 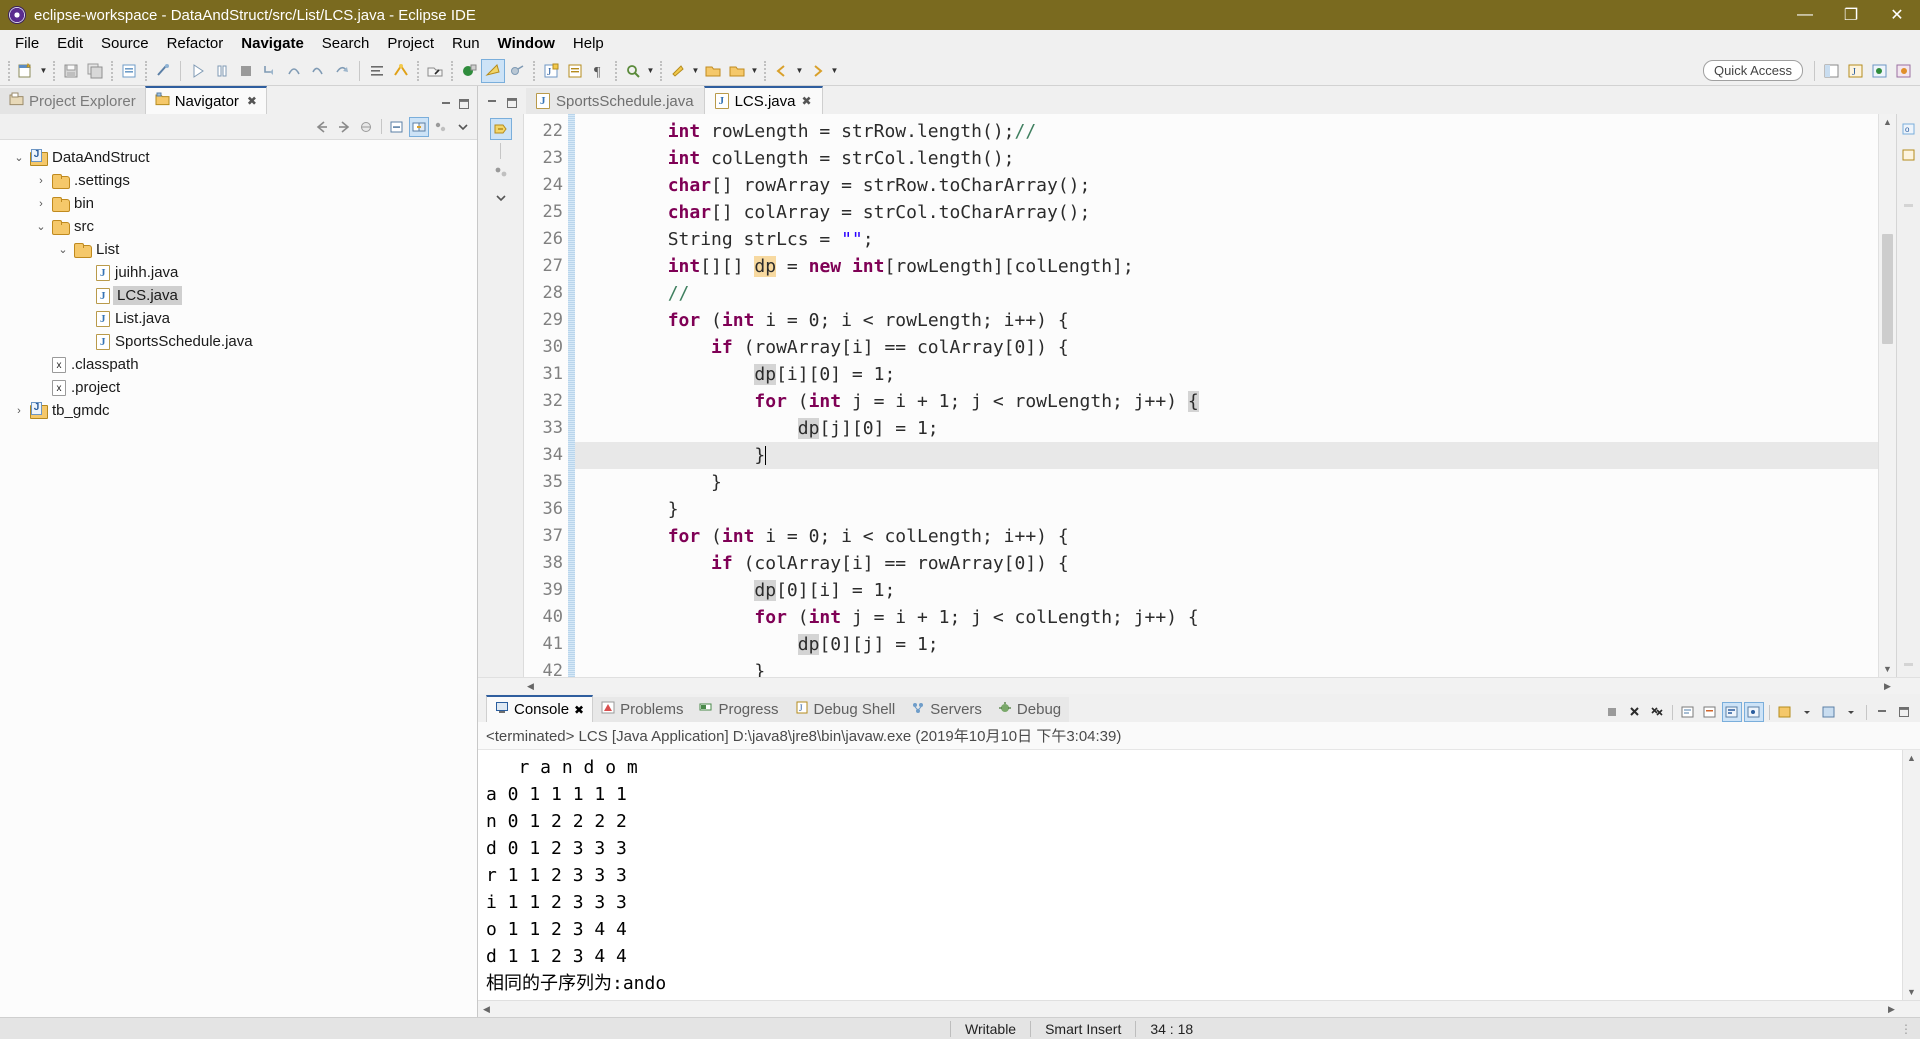 I want to click on tree-item: ⌄ DataAndStruct, so click(x=238, y=157).